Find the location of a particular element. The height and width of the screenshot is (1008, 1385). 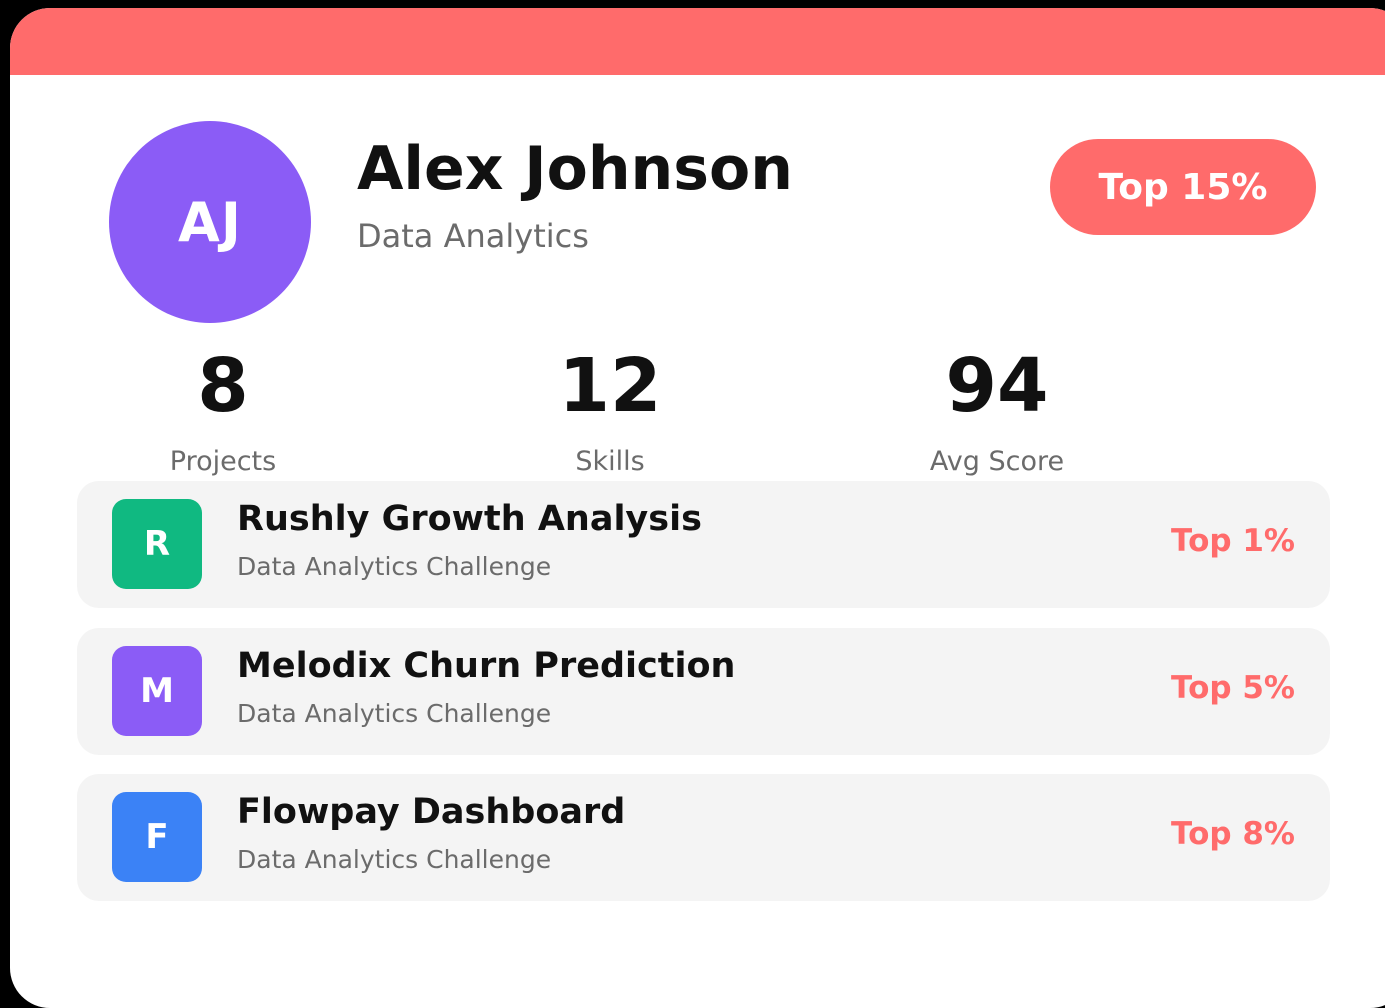

project-title: Rushly Growth Analysis is located at coordinates (469, 519).